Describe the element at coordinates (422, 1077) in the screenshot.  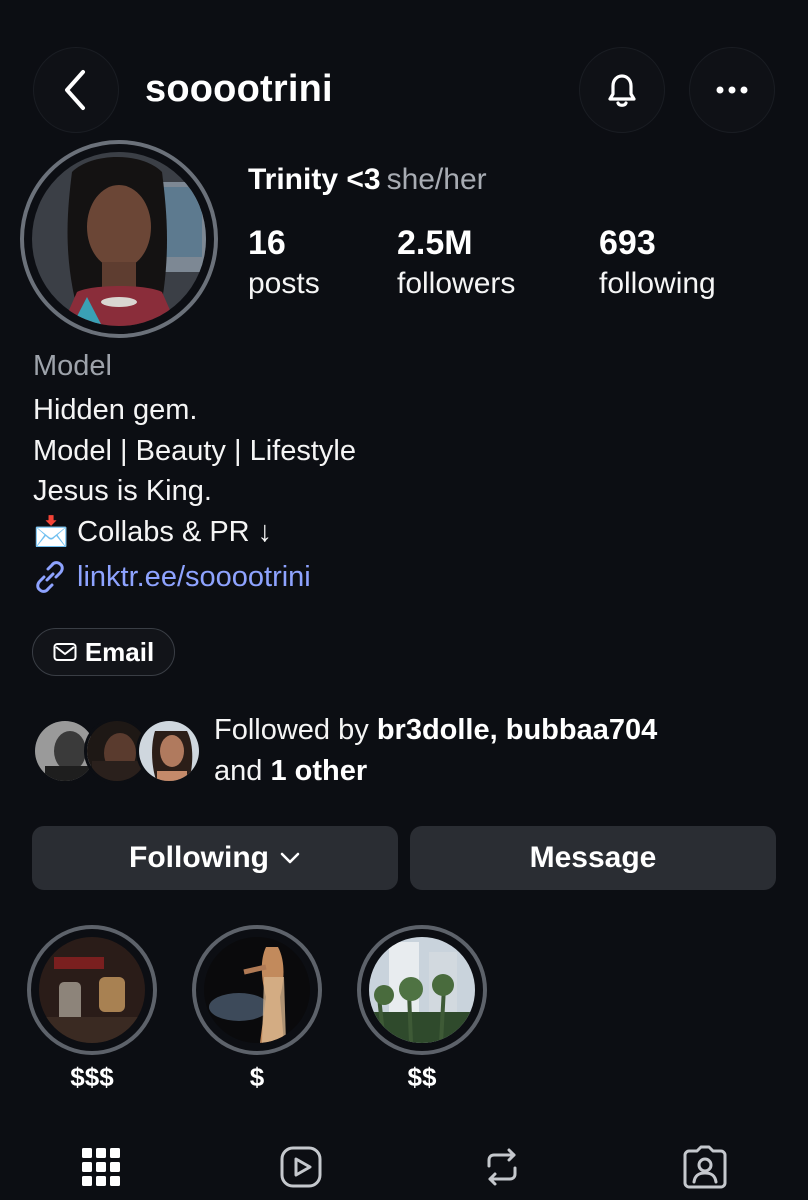
I see `highlight-label: $$` at that location.